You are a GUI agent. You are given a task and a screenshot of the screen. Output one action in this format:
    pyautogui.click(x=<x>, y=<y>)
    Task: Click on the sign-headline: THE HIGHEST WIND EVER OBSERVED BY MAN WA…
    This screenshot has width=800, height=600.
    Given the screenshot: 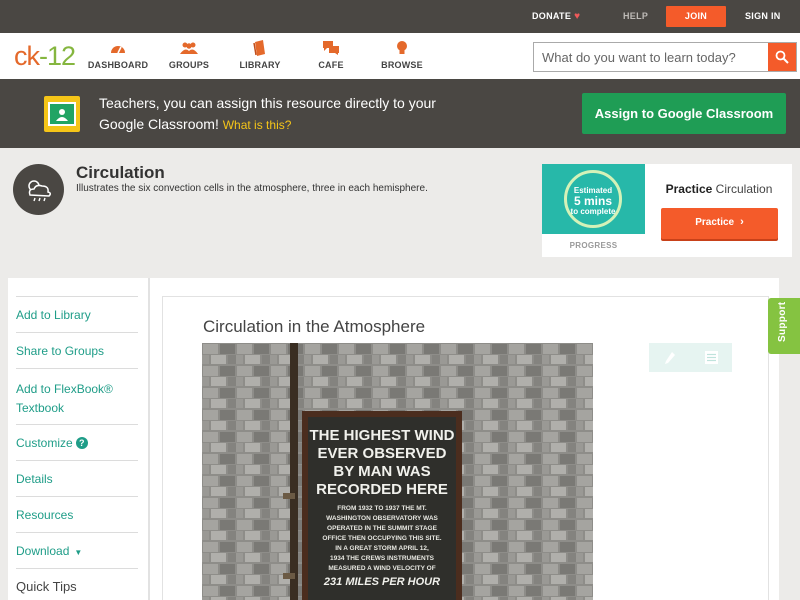 What is the action you would take?
    pyautogui.click(x=382, y=463)
    